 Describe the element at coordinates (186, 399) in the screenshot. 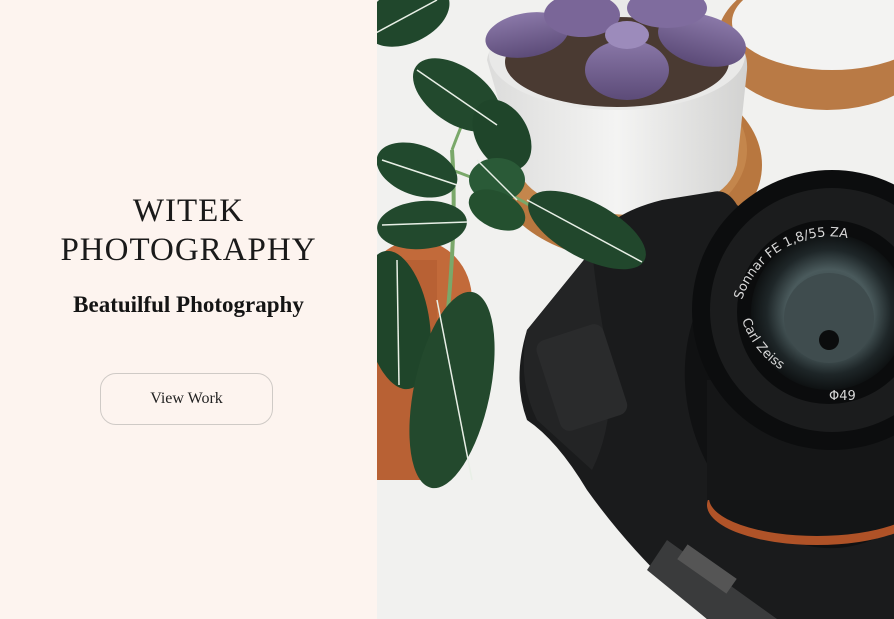

I see `view-work-button: View Work` at that location.